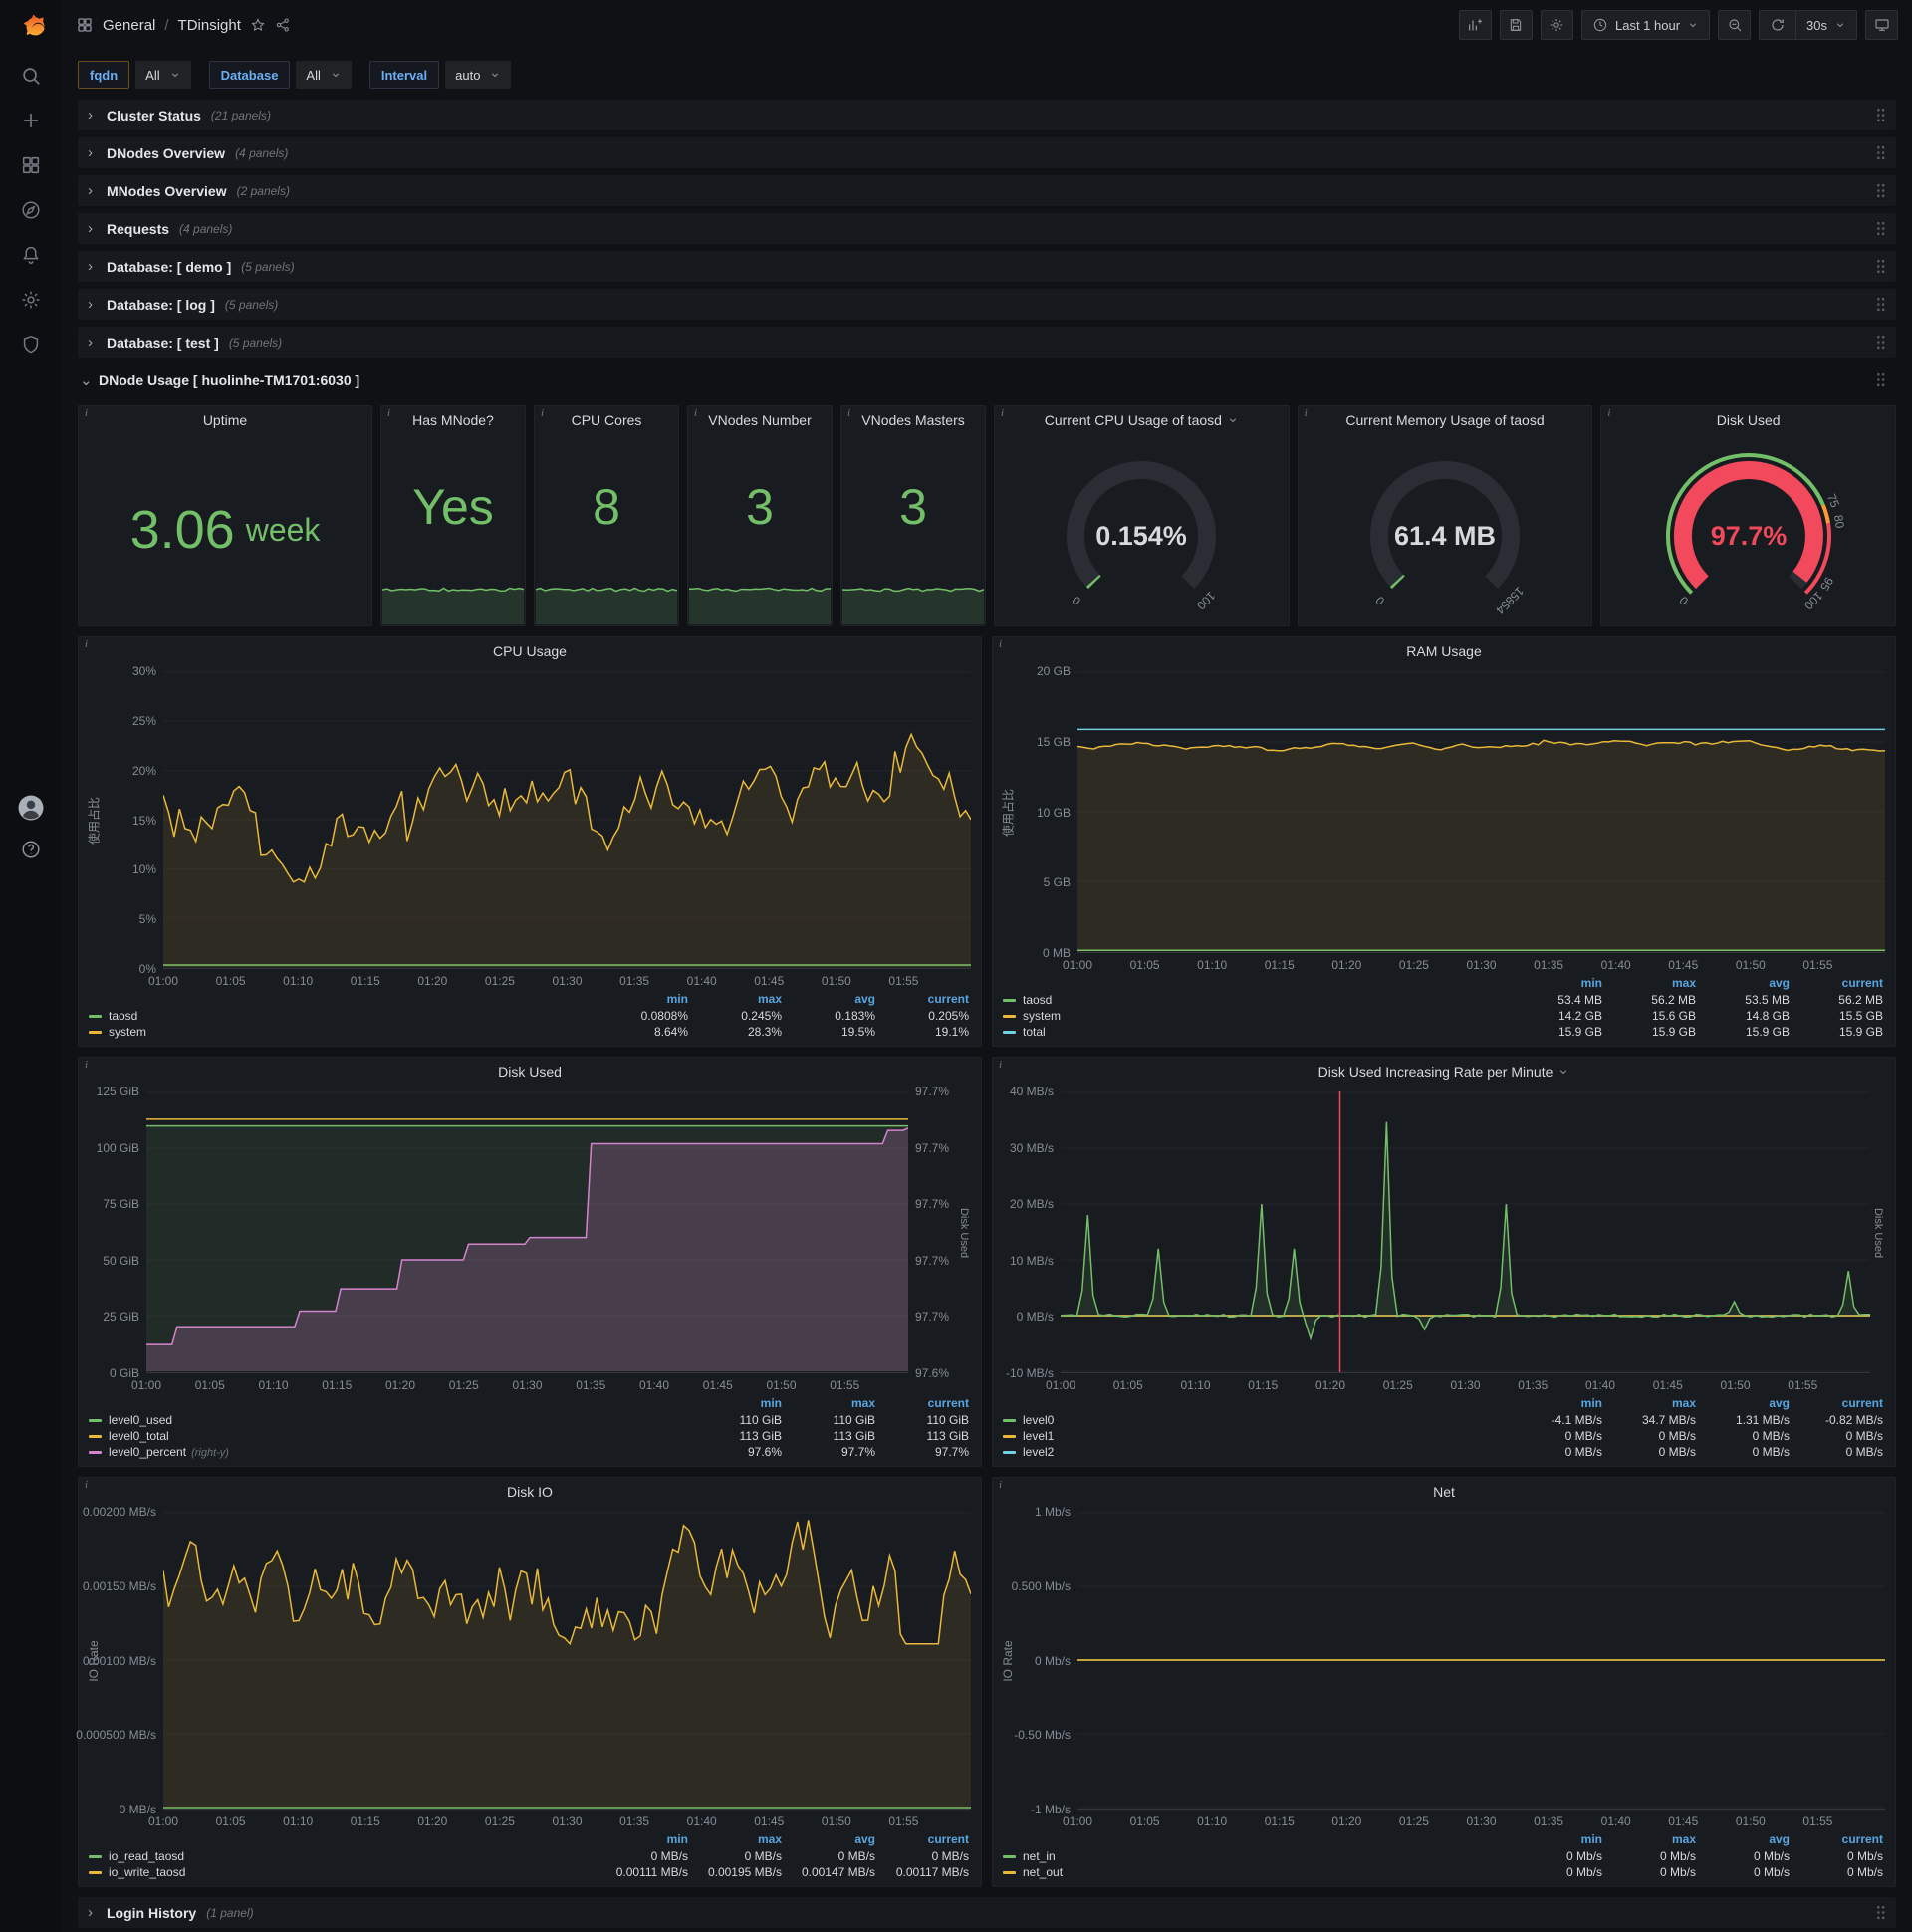 Image resolution: width=1912 pixels, height=1932 pixels. What do you see at coordinates (31, 808) in the screenshot?
I see `user-avatar` at bounding box center [31, 808].